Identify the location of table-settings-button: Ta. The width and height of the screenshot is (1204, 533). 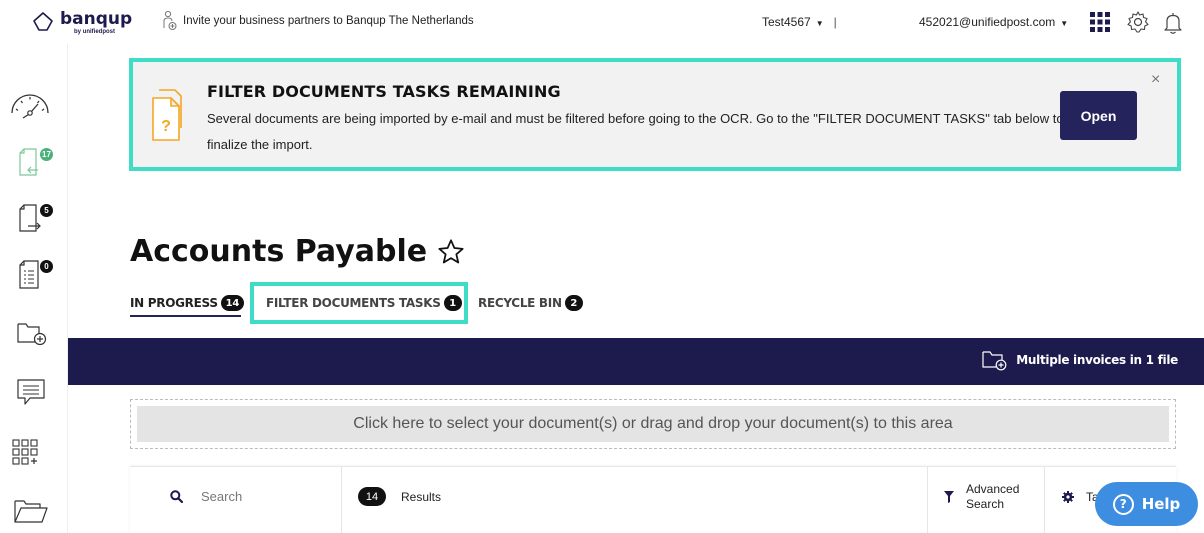
(1080, 497).